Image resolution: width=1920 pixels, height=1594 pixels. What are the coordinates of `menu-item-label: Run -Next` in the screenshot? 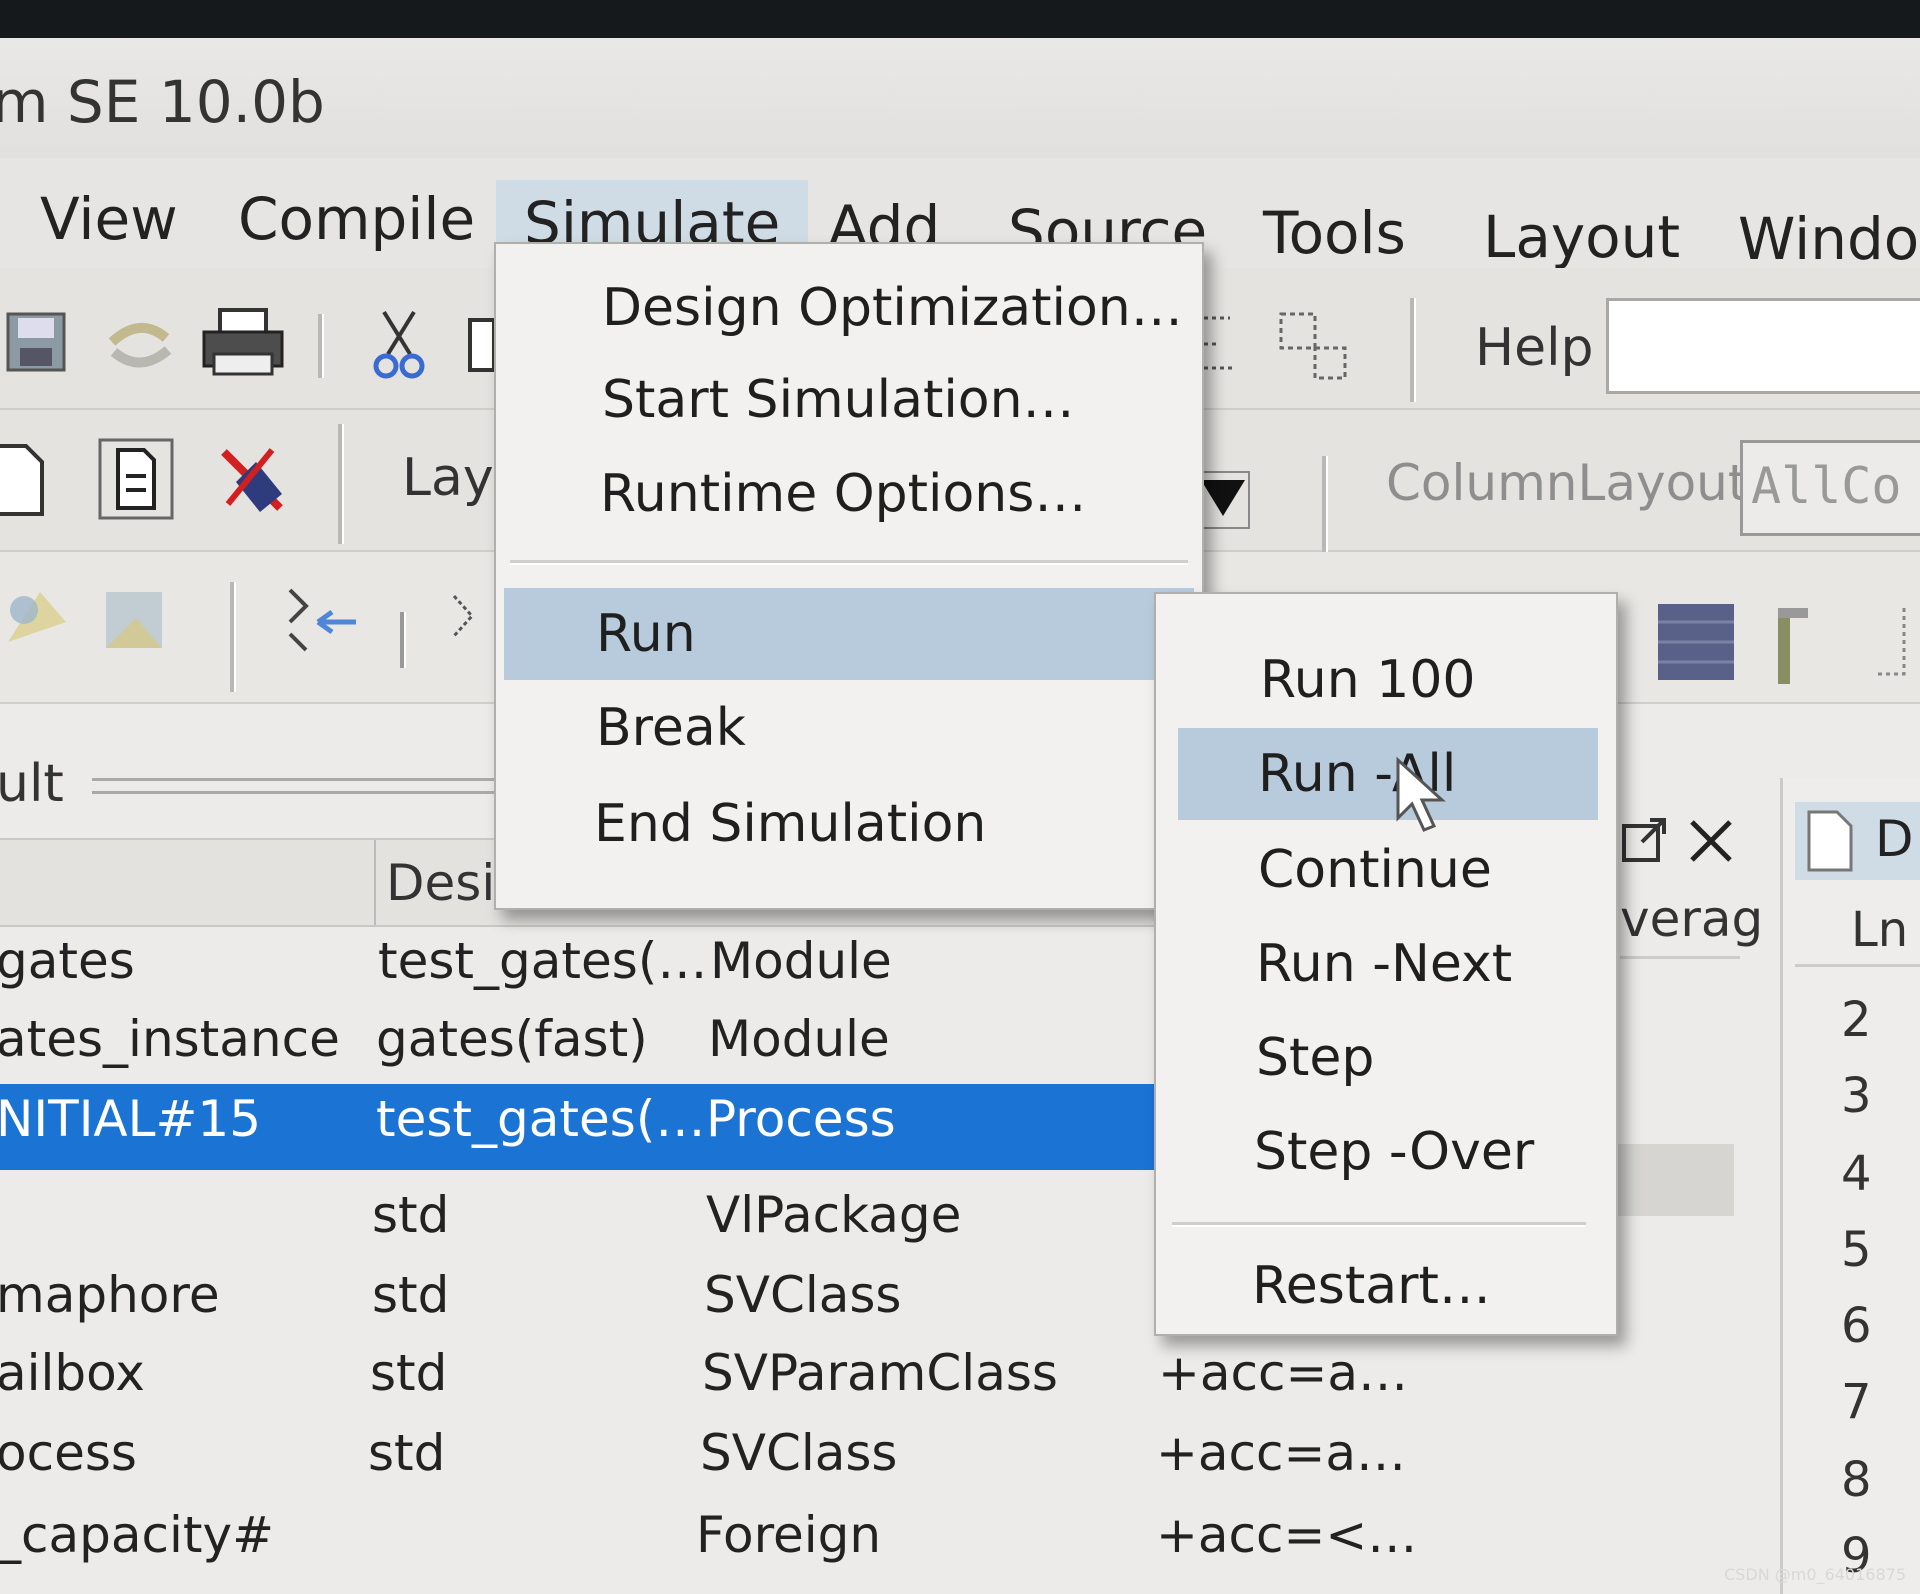 It's located at (1384, 964).